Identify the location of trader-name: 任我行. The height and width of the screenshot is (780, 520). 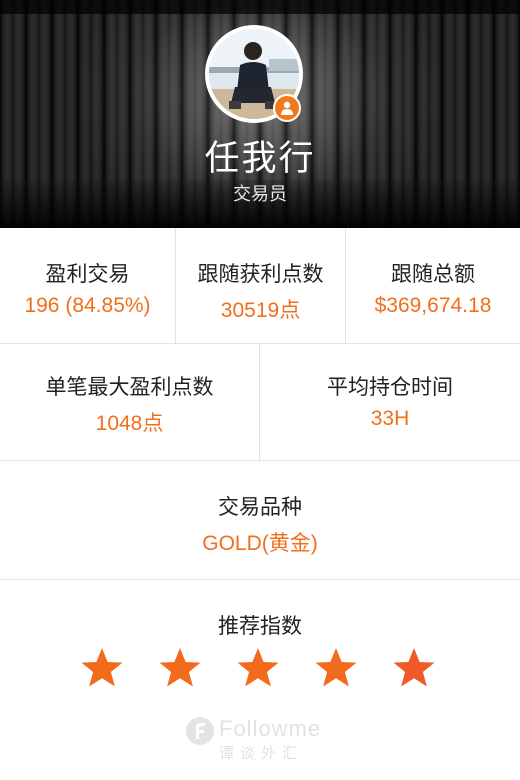
(260, 158).